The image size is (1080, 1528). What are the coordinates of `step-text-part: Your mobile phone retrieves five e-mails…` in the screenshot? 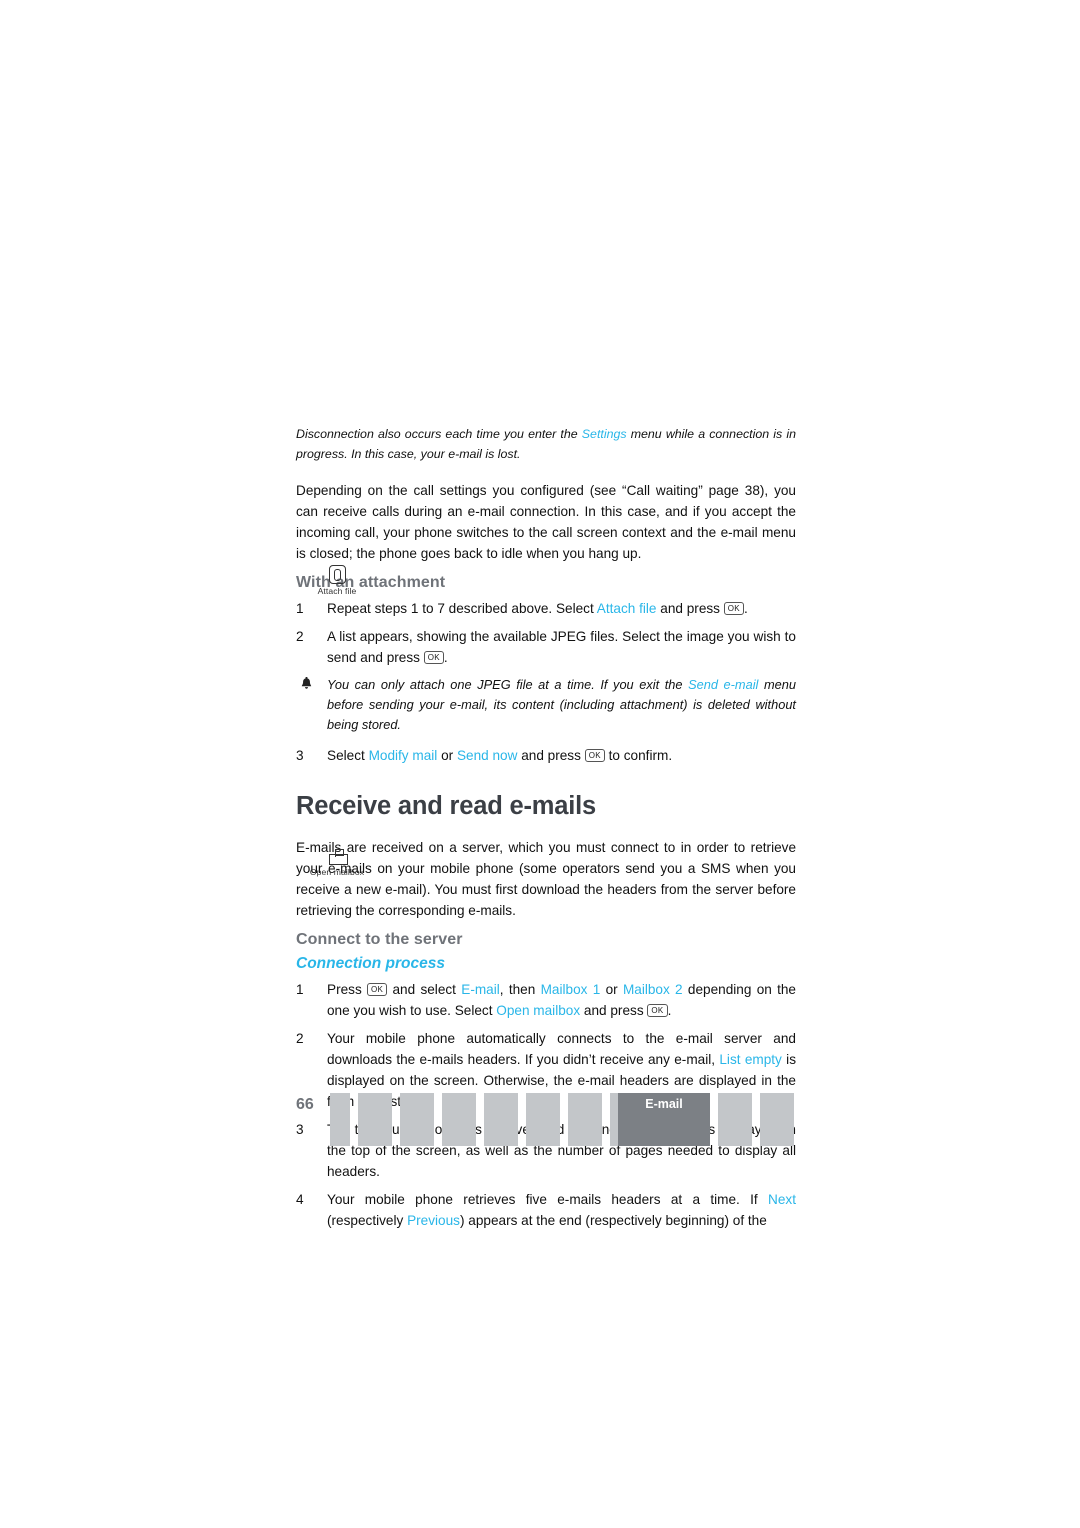 It's located at (548, 1199).